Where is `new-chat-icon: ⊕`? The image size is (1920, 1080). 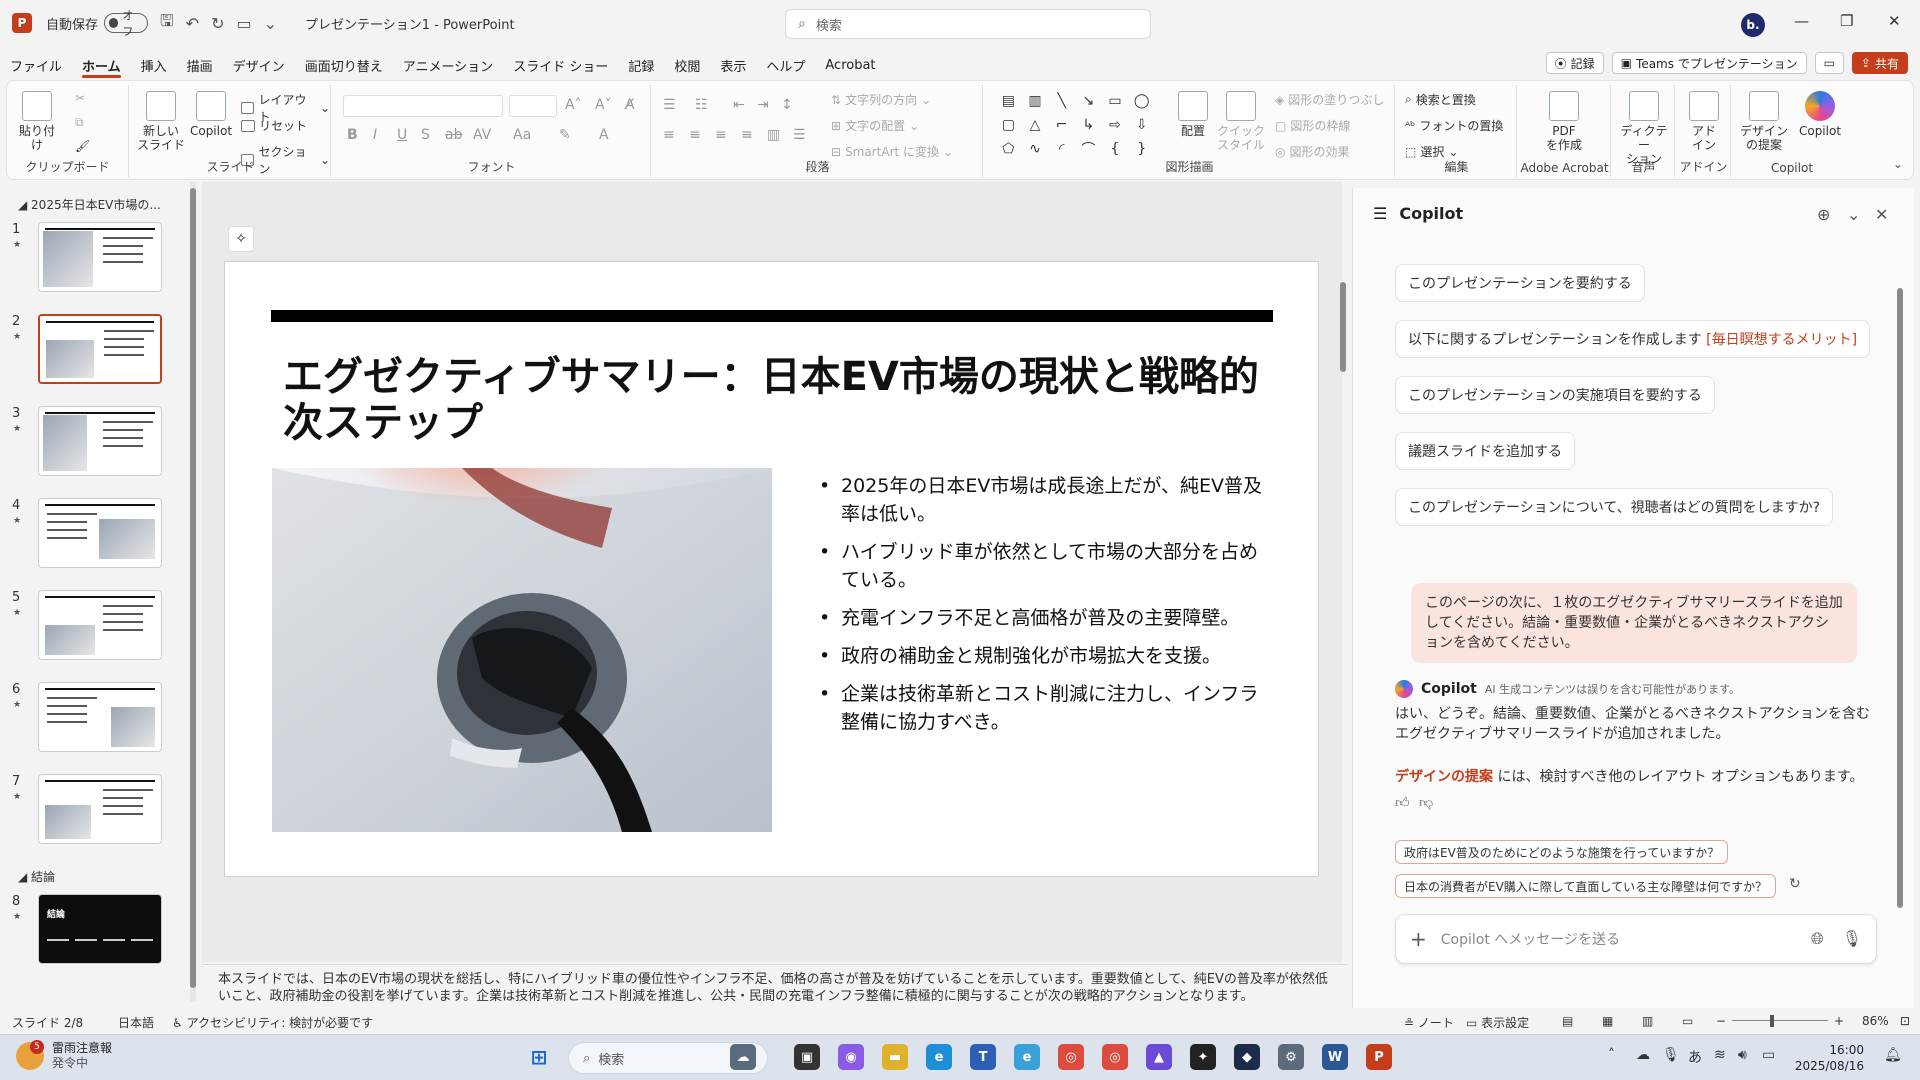
new-chat-icon: ⊕ is located at coordinates (1823, 214).